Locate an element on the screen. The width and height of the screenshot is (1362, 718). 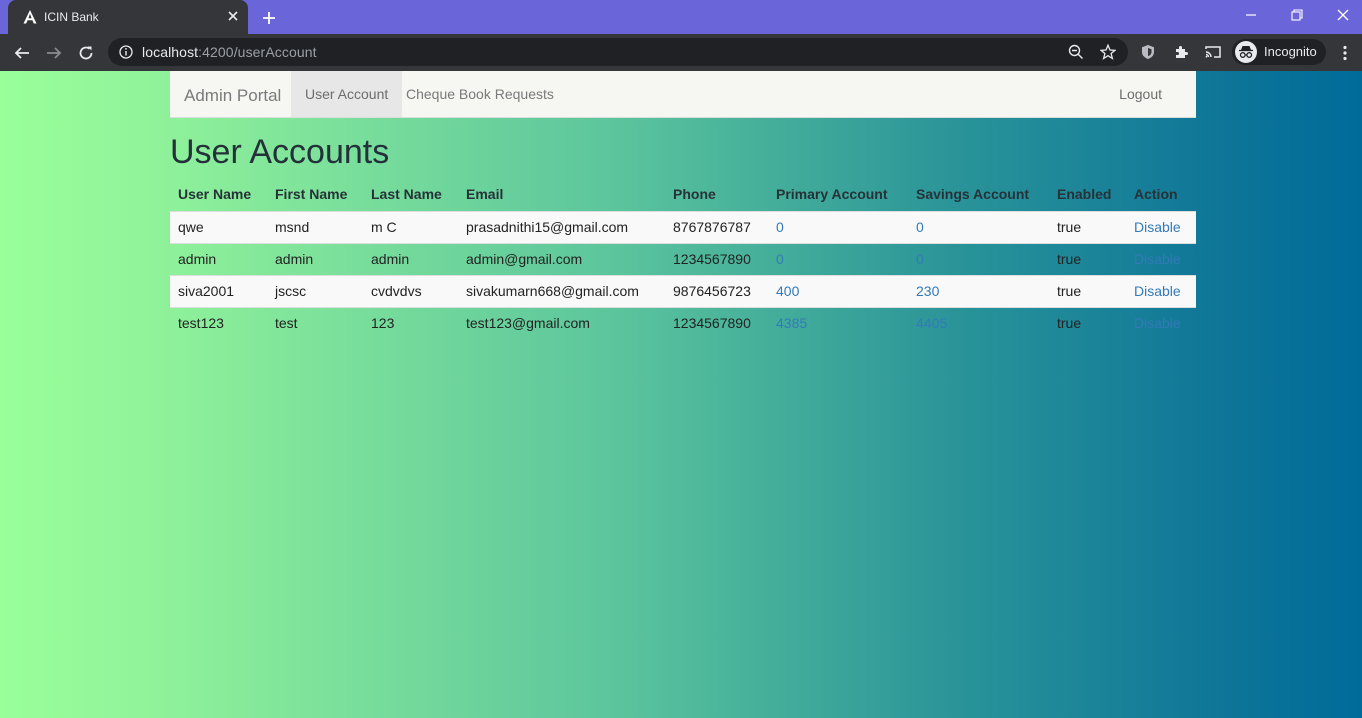
site-info-icon is located at coordinates (126, 52).